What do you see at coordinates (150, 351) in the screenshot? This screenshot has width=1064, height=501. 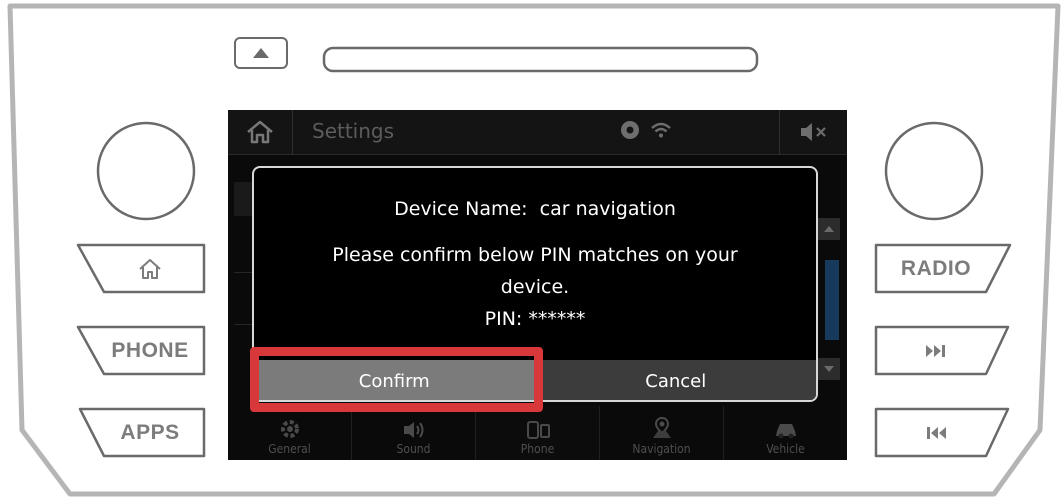 I see `phone-hardware-button: PHONE` at bounding box center [150, 351].